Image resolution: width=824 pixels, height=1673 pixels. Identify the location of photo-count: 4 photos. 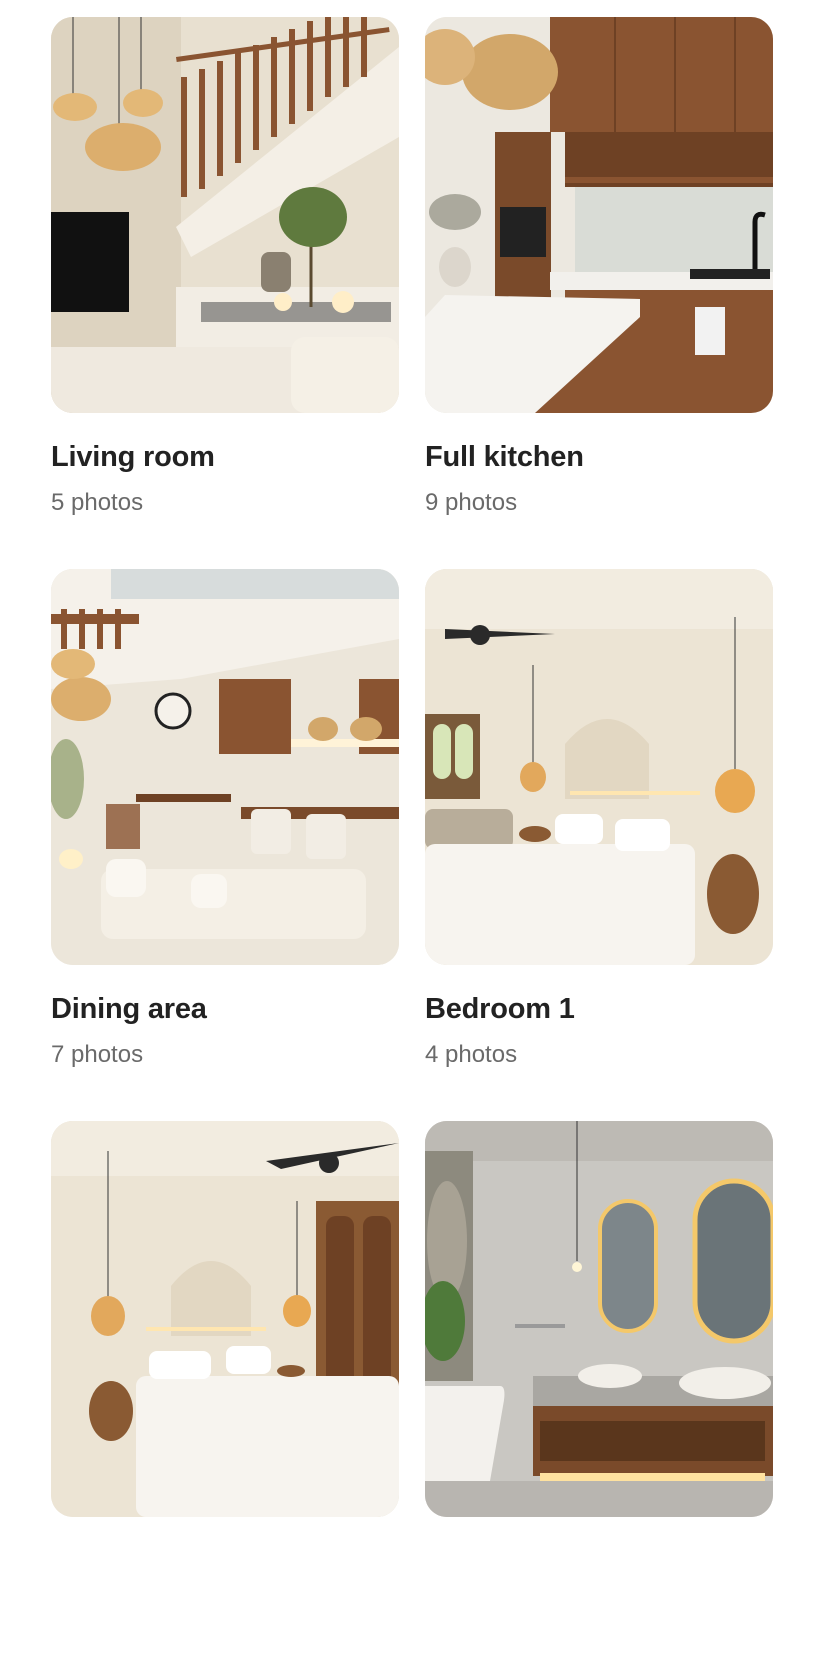
(471, 1054).